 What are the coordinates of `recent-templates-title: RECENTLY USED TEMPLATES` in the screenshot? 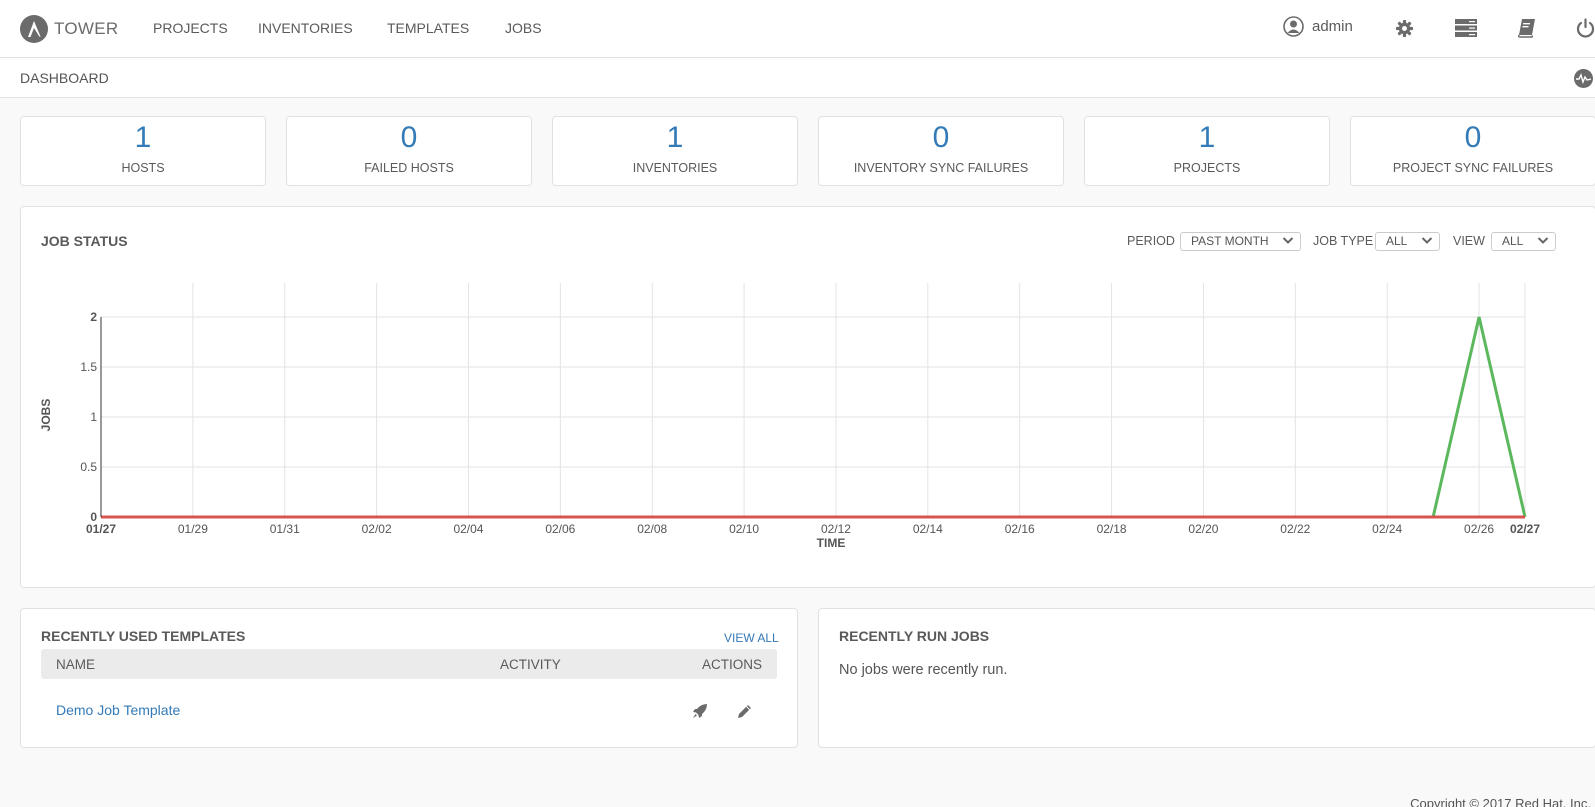 It's located at (143, 636).